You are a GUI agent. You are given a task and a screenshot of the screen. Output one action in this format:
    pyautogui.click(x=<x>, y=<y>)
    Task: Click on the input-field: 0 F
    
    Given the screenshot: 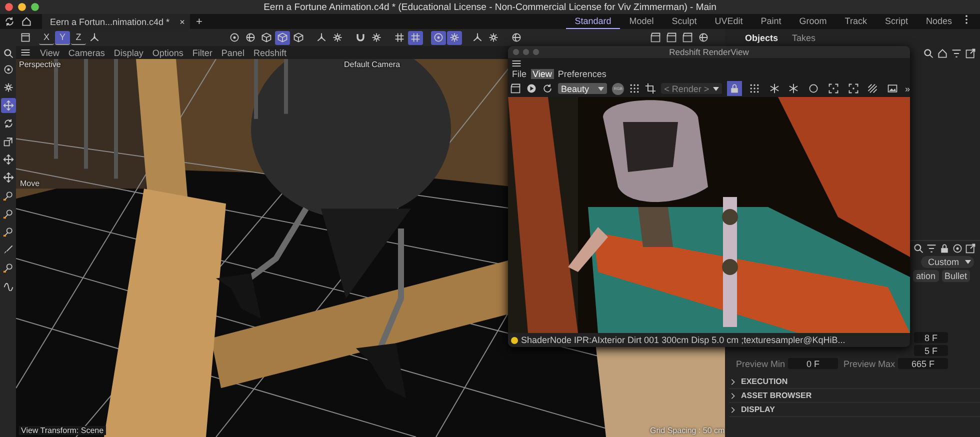 What is the action you would take?
    pyautogui.click(x=813, y=363)
    